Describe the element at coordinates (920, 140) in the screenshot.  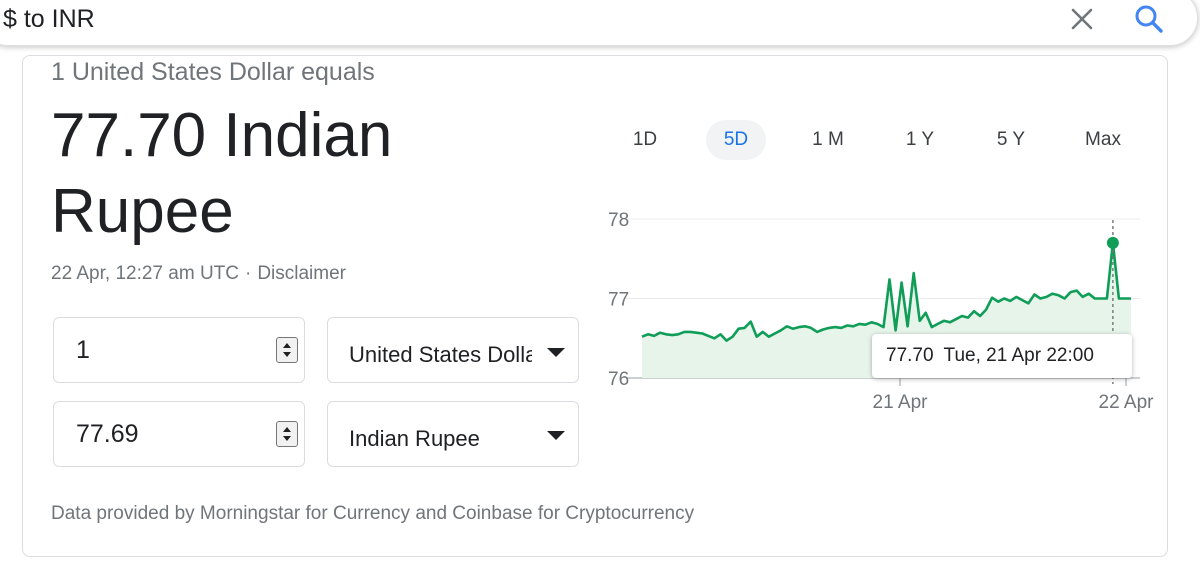
I see `tab-1y: 1 Y` at that location.